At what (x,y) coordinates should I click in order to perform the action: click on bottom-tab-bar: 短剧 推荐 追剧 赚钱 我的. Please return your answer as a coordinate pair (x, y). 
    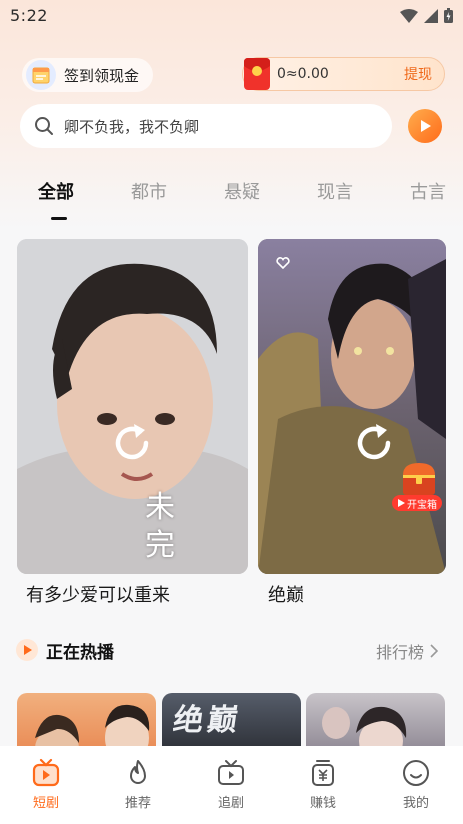
    Looking at the image, I should click on (231, 785).